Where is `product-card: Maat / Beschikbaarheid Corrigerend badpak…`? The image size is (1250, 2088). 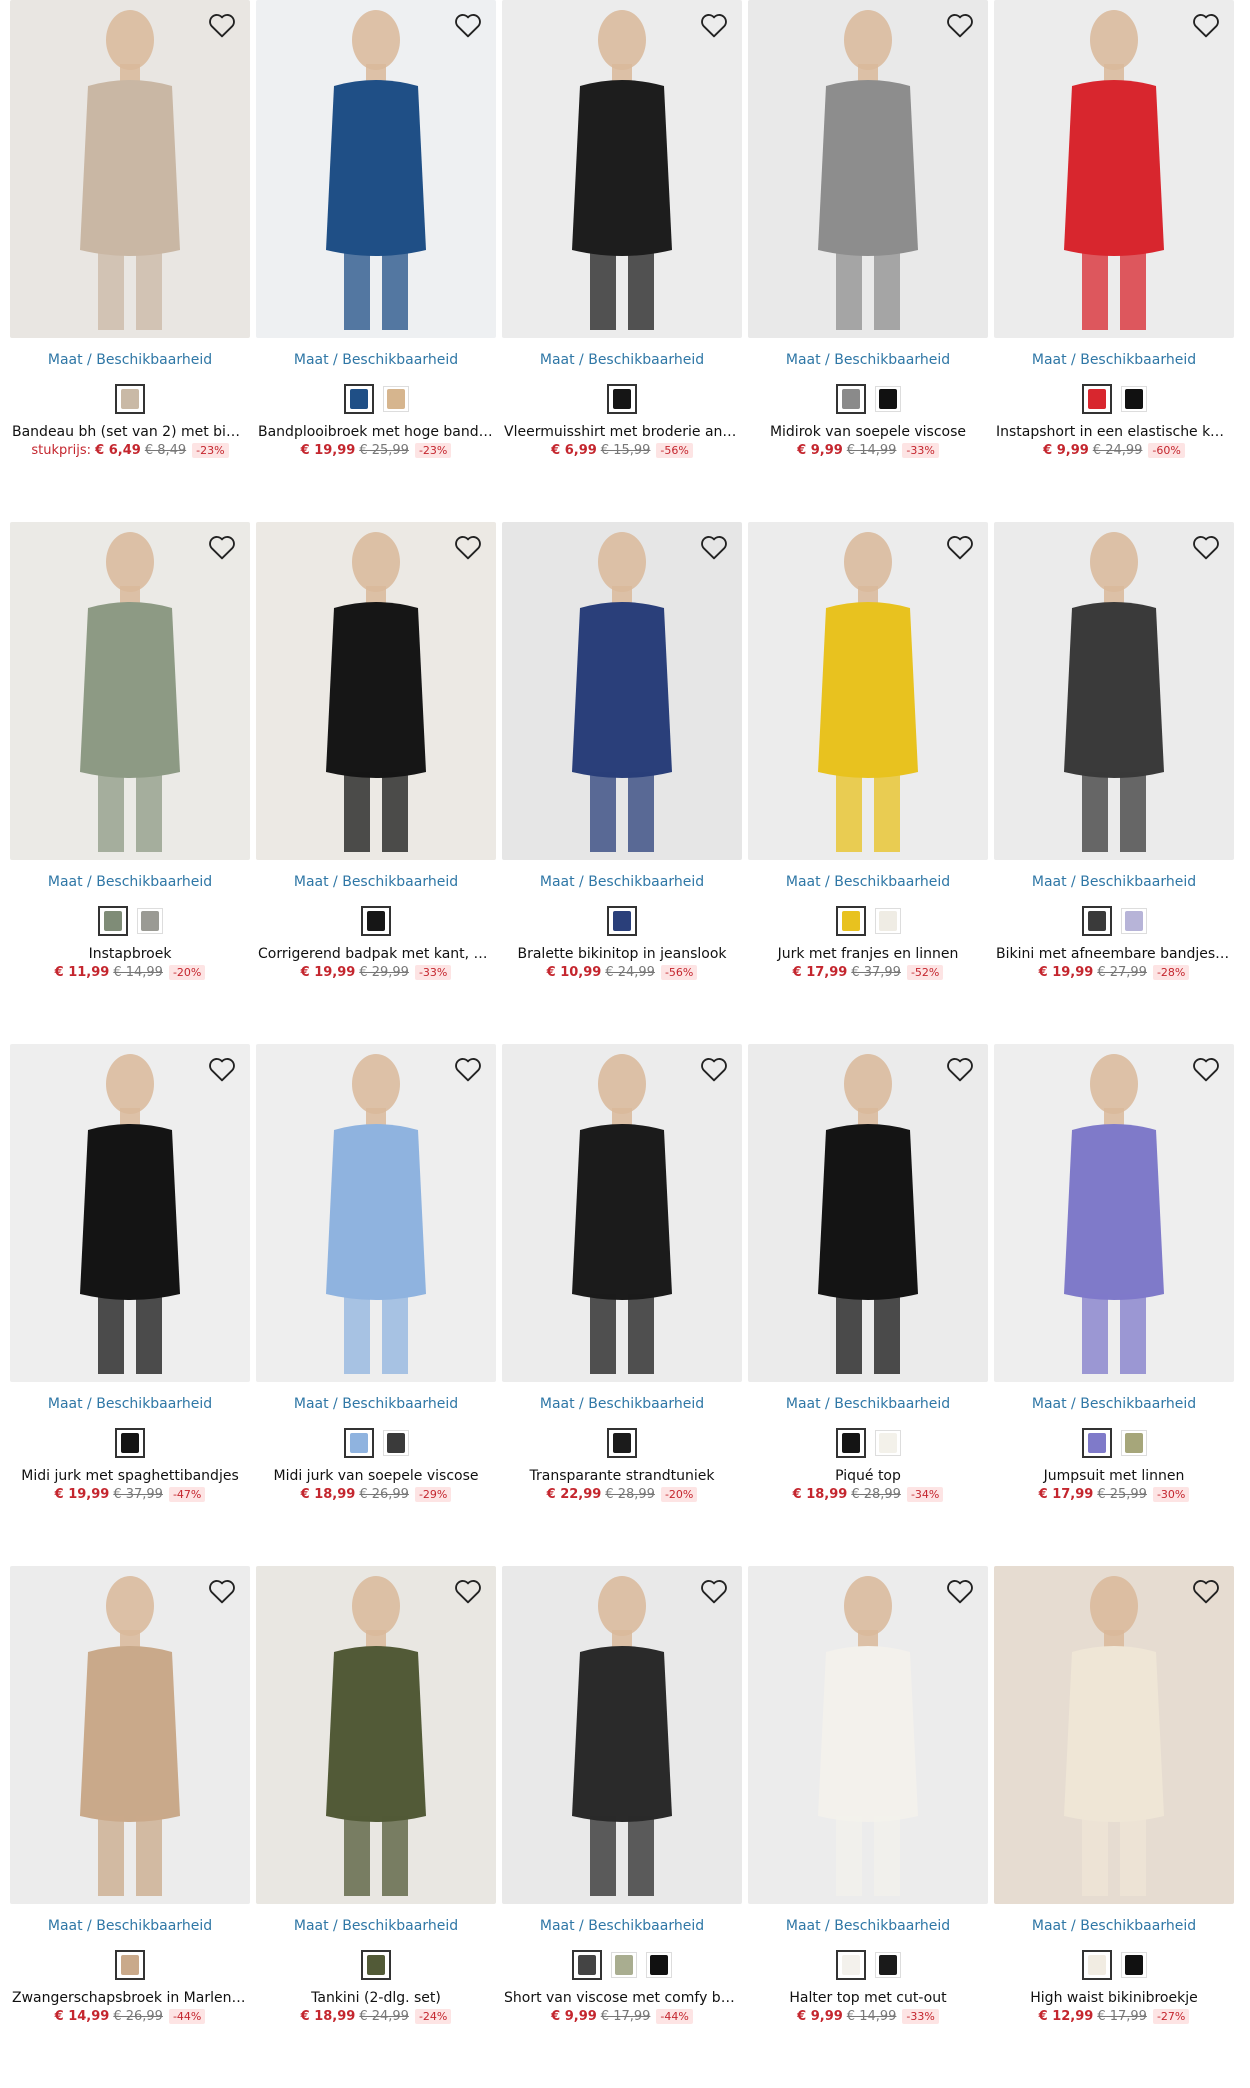 product-card: Maat / Beschikbaarheid Corrigerend badpak… is located at coordinates (376, 783).